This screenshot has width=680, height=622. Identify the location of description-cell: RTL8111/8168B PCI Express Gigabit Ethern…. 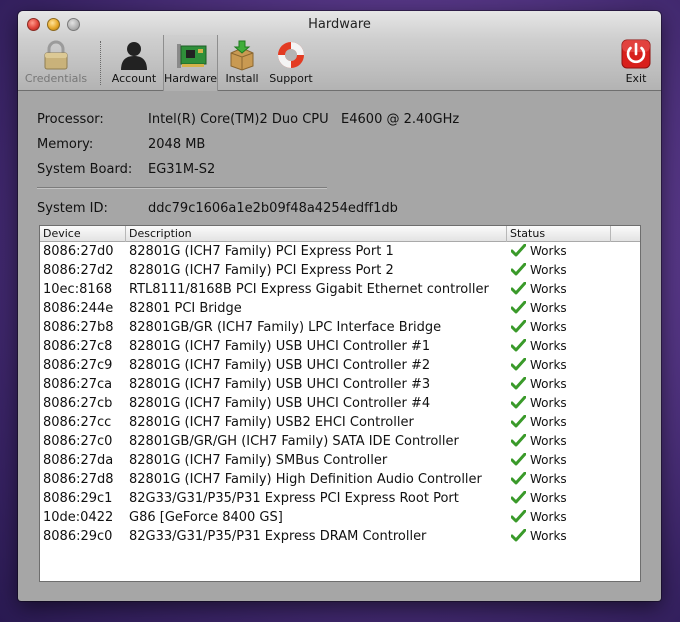
(309, 289).